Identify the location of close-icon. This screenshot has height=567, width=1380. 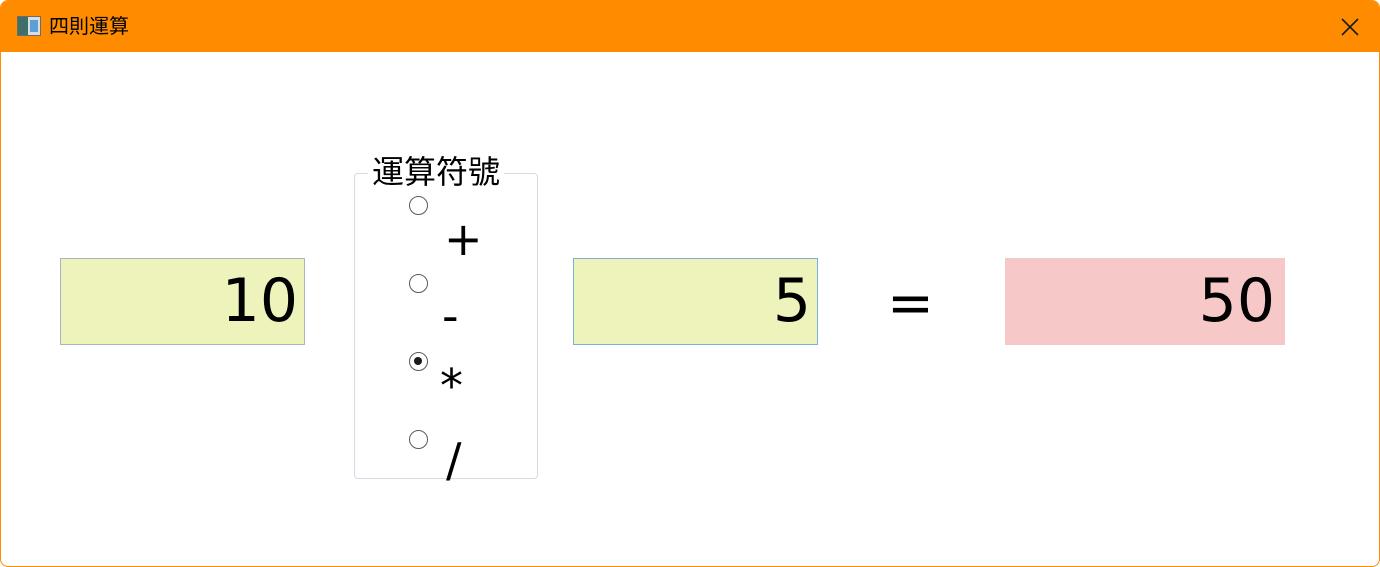
(1350, 26).